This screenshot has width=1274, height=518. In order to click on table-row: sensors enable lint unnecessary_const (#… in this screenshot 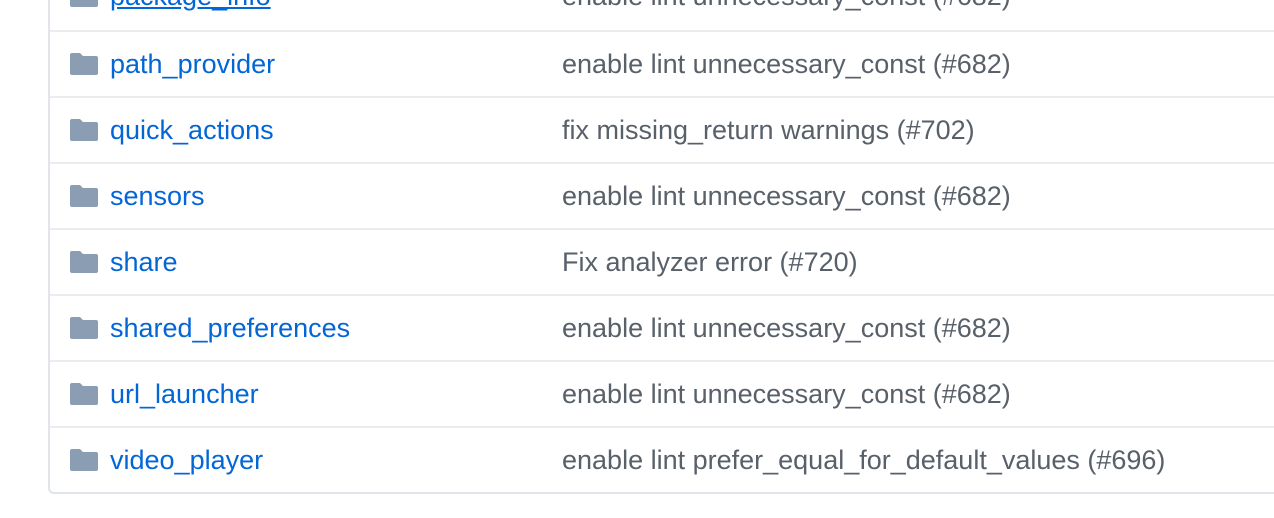, I will do `click(662, 195)`.